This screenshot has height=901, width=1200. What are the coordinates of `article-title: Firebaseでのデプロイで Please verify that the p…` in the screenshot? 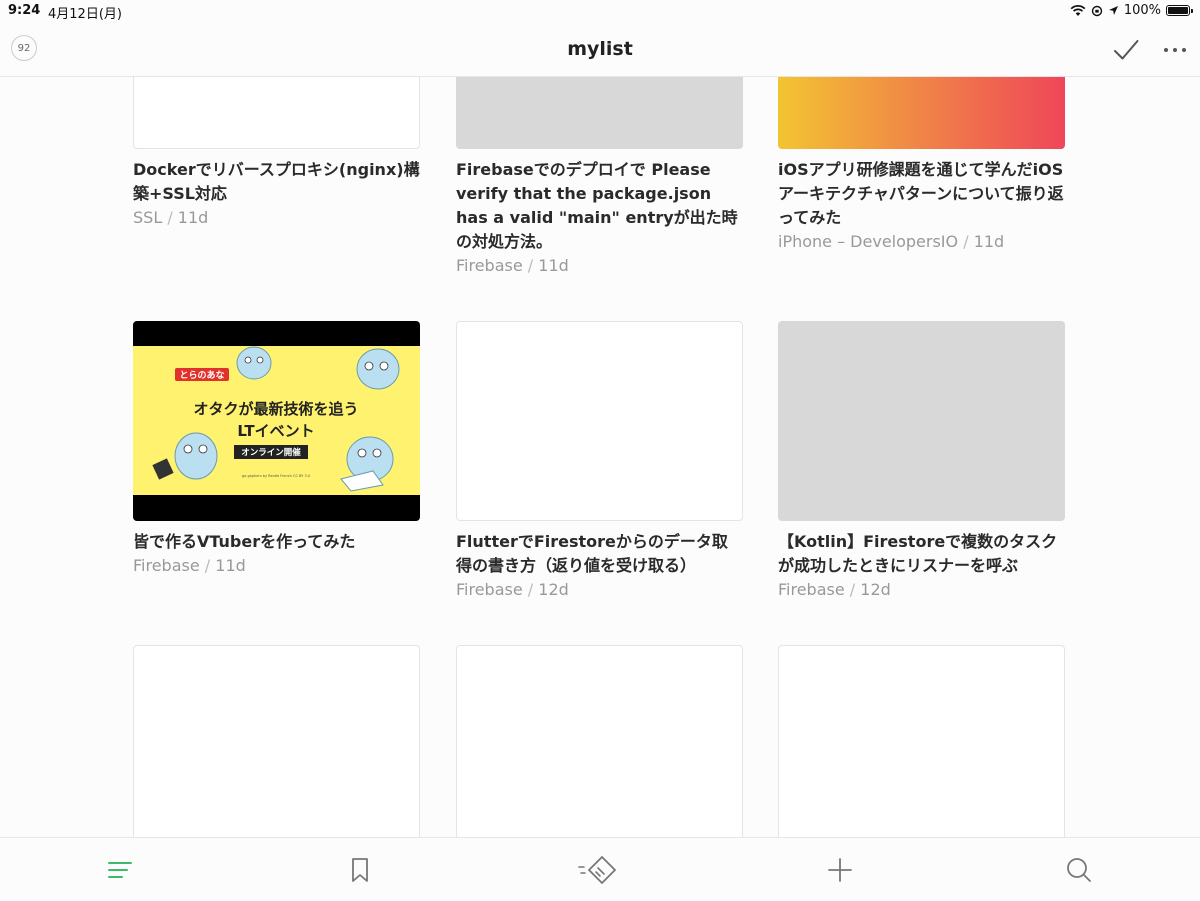 It's located at (597, 205).